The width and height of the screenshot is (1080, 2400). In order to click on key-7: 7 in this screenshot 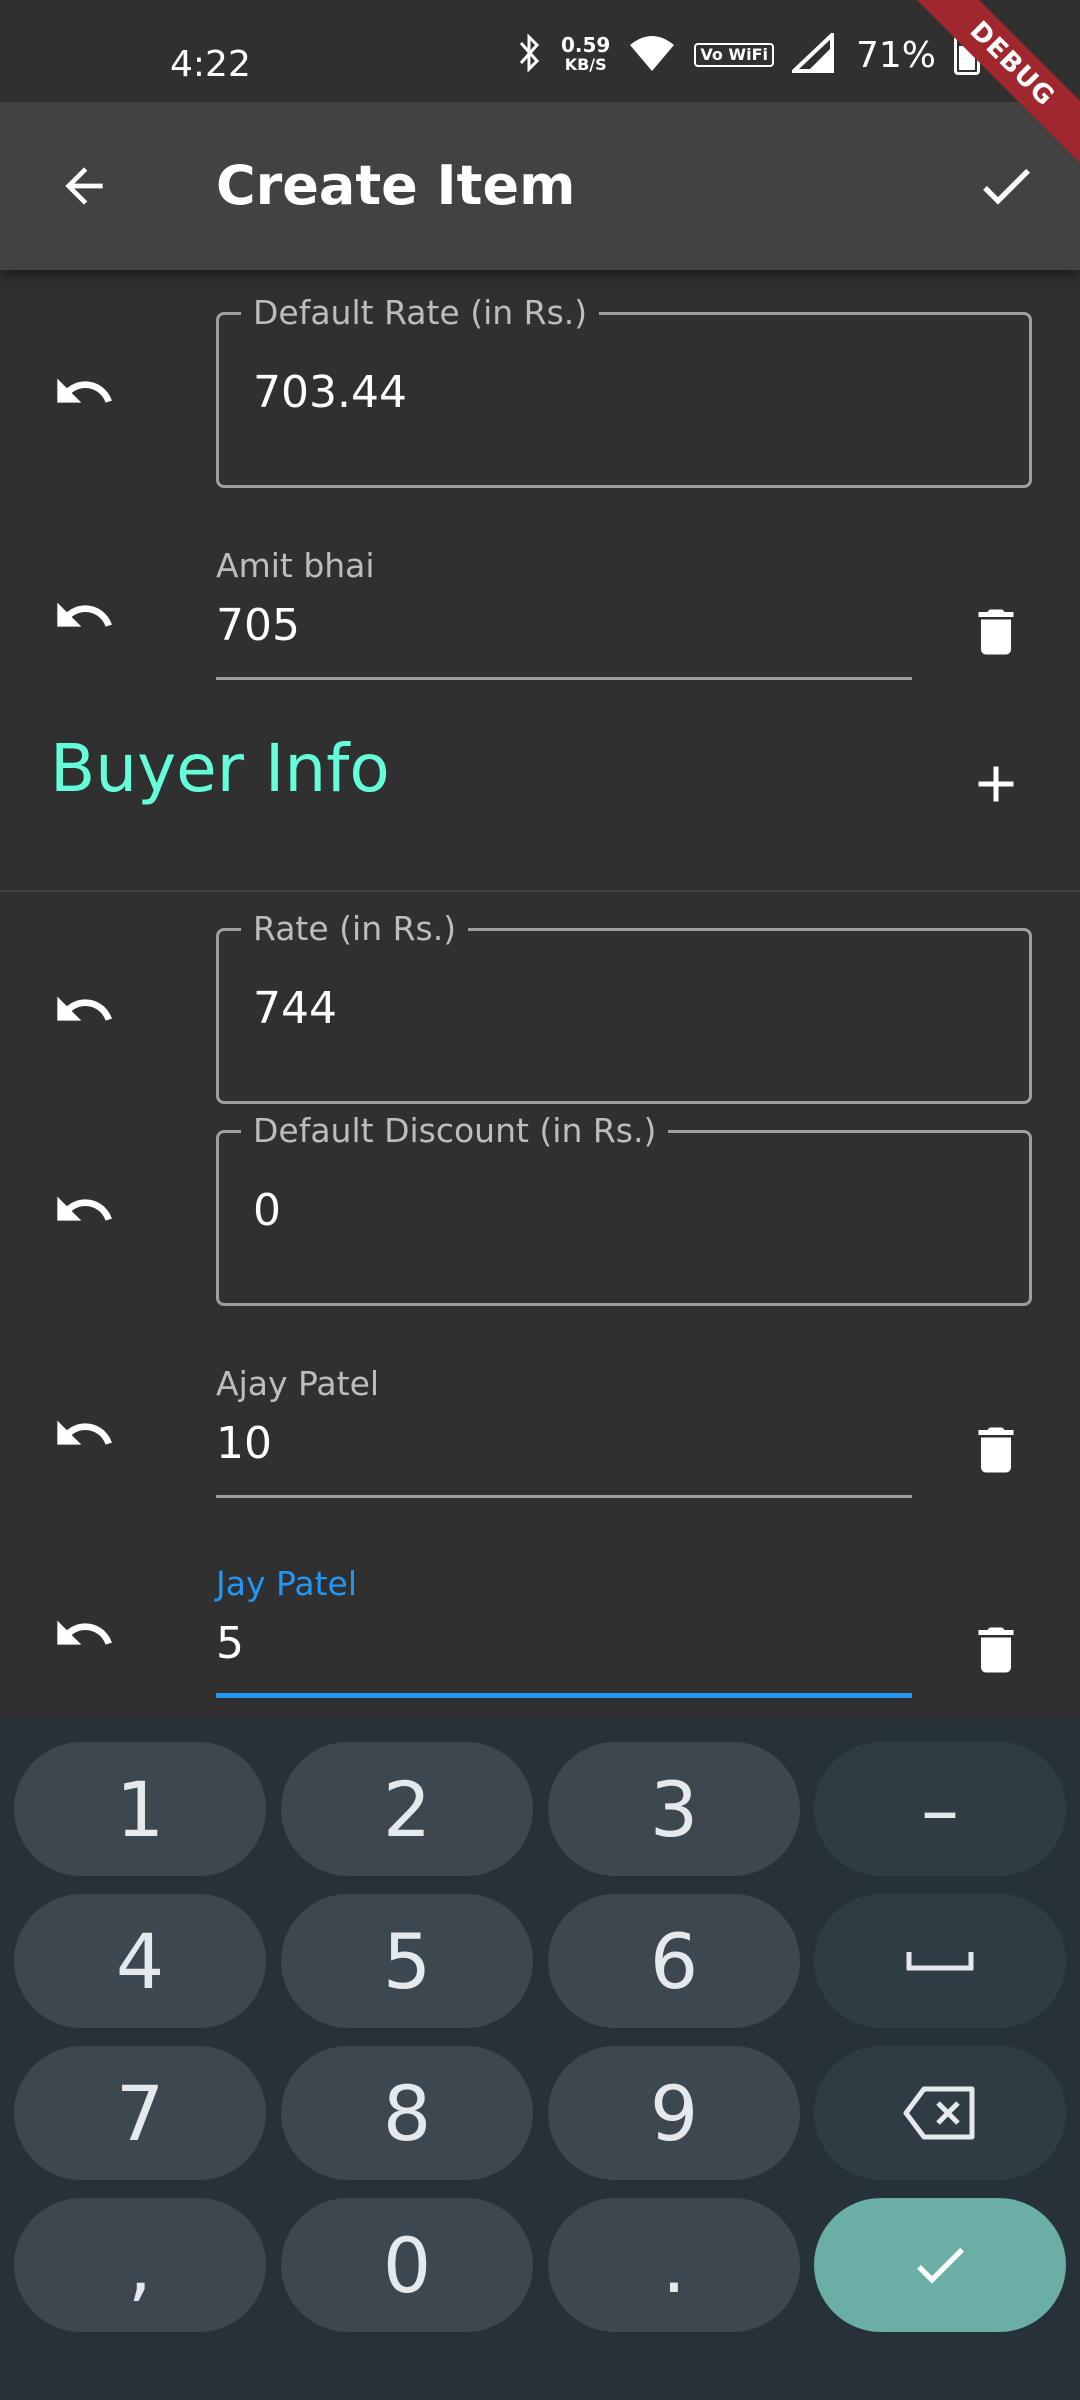, I will do `click(140, 2113)`.